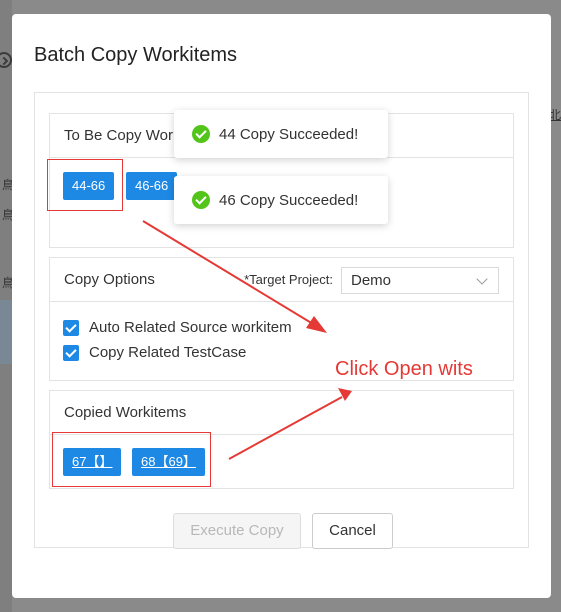 This screenshot has height=612, width=561. Describe the element at coordinates (247, 340) in the screenshot. I see `annotation-arrows` at that location.